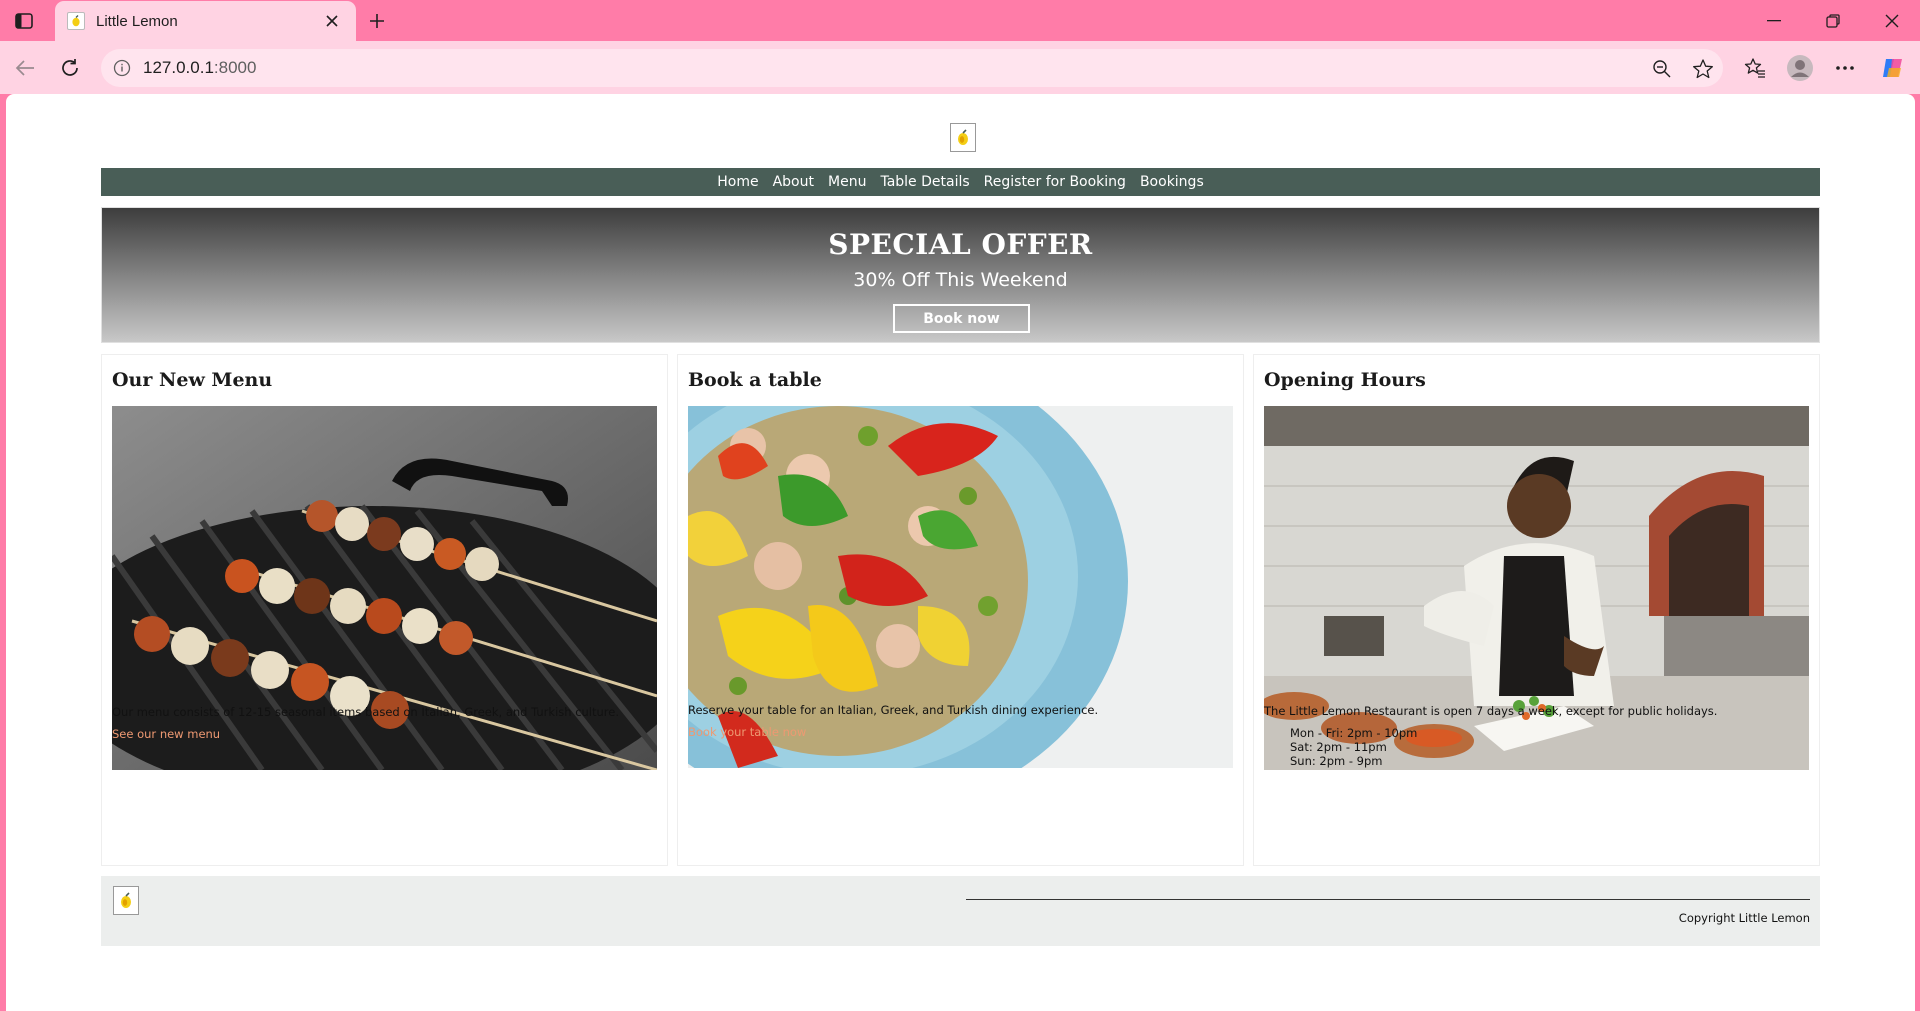 This screenshot has width=1920, height=1011. I want to click on browser-tab-bar: Little Lemon, so click(960, 20).